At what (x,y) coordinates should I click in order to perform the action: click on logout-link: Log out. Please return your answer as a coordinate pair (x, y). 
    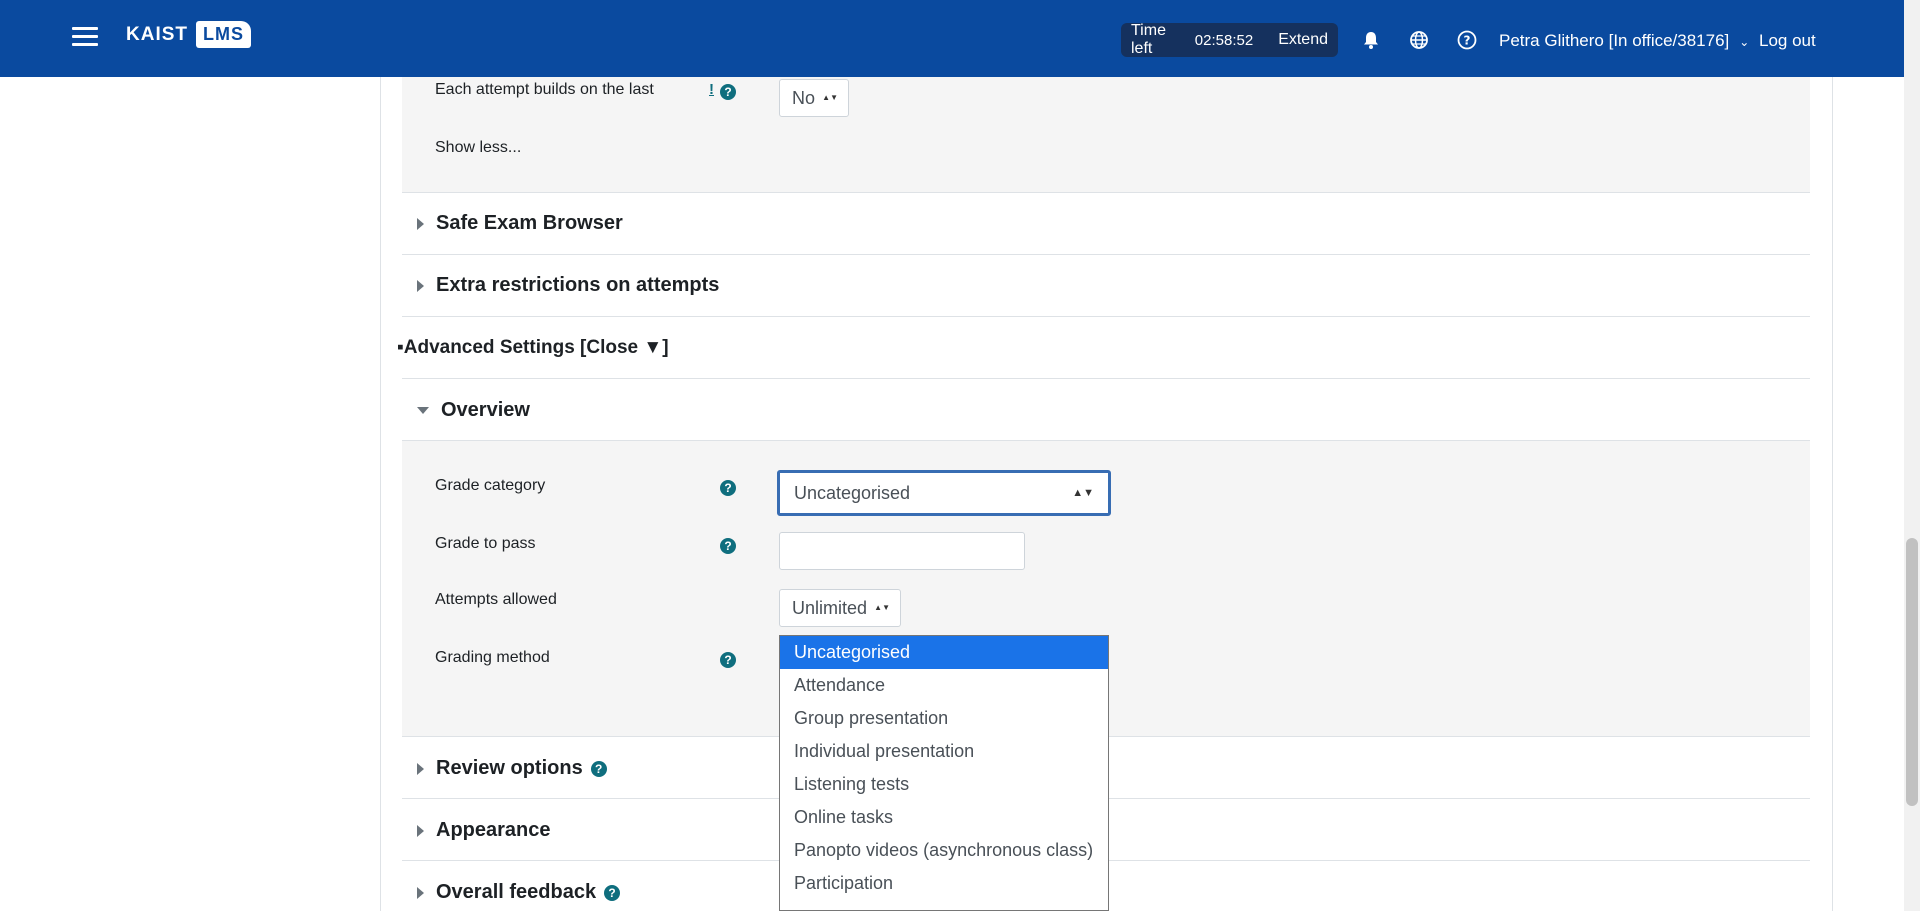
    Looking at the image, I should click on (1787, 41).